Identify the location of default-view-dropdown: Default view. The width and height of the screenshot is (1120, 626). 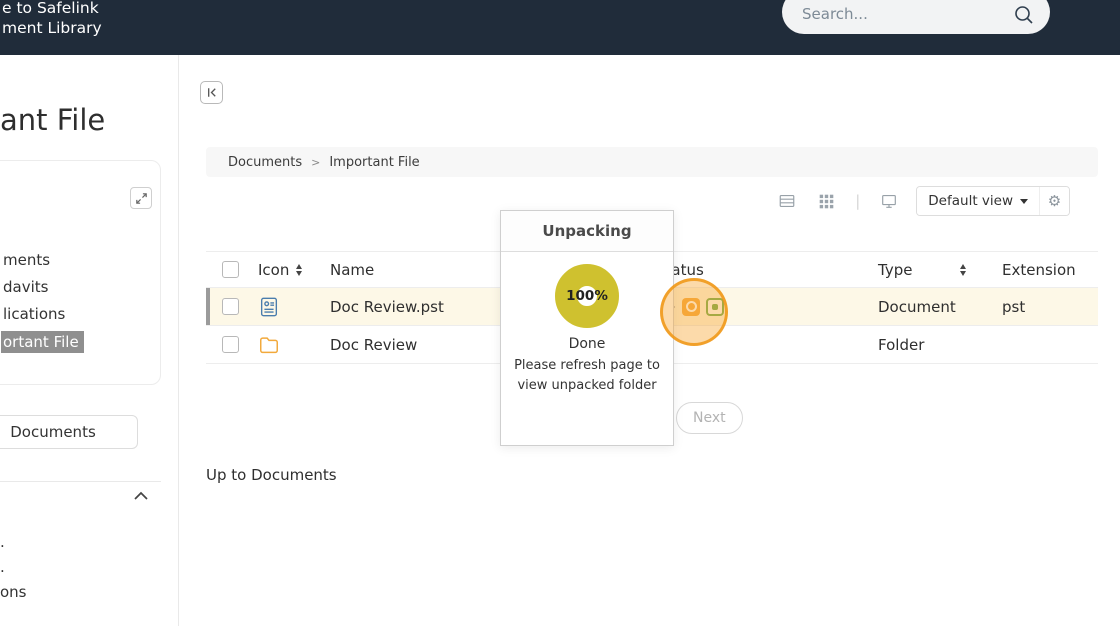
(978, 201).